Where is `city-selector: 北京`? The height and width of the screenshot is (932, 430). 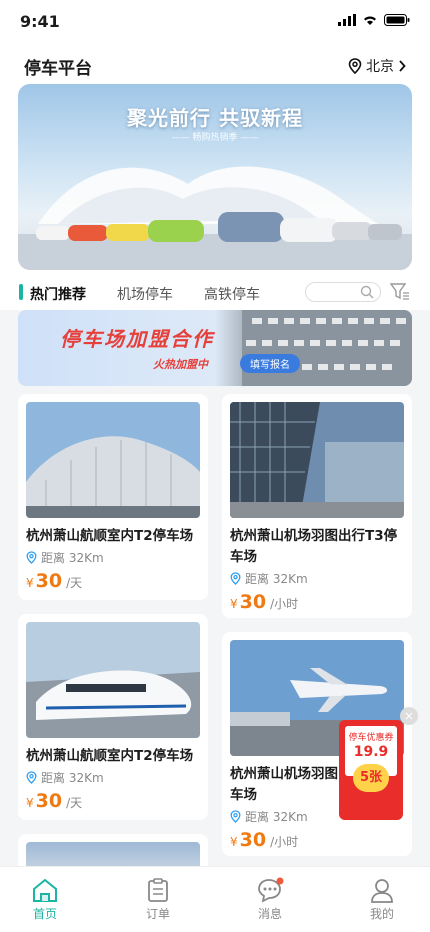
city-selector: 北京 is located at coordinates (377, 66).